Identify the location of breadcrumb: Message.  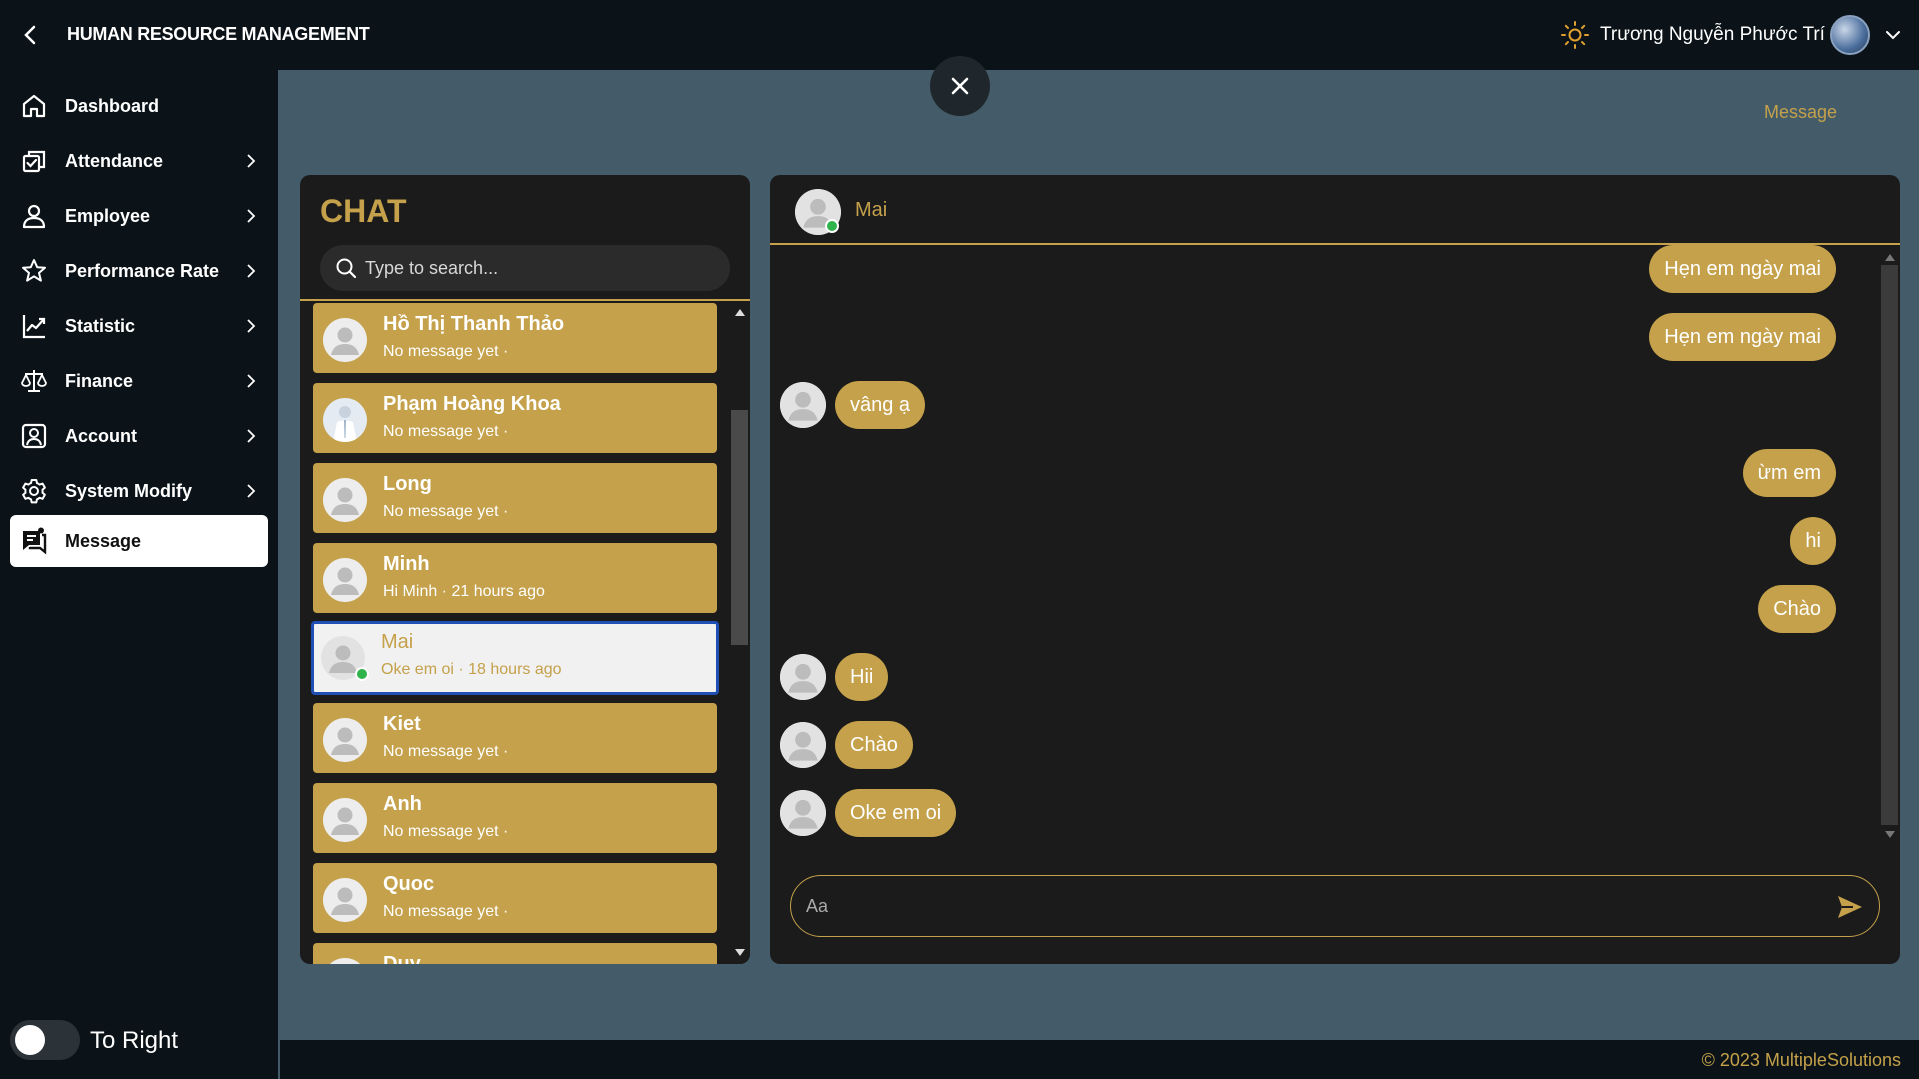
(1800, 112).